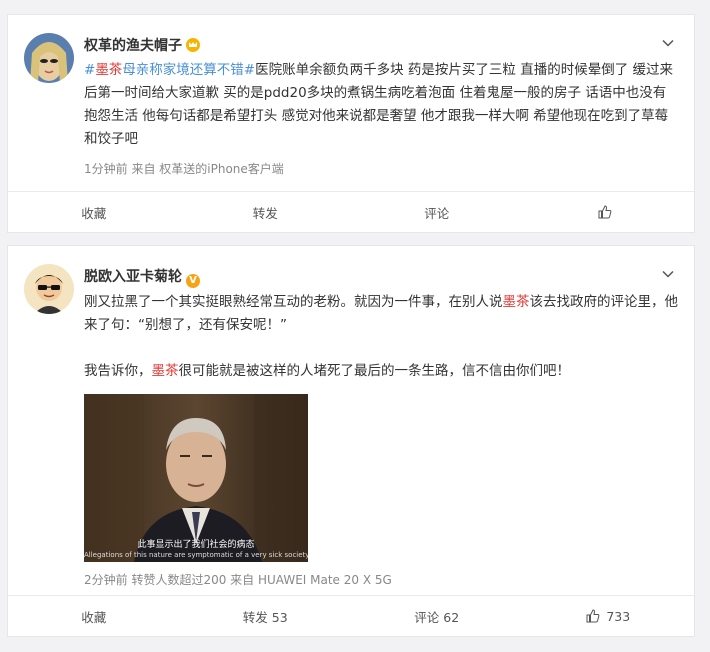  What do you see at coordinates (437, 212) in the screenshot?
I see `comment-button: 评论` at bounding box center [437, 212].